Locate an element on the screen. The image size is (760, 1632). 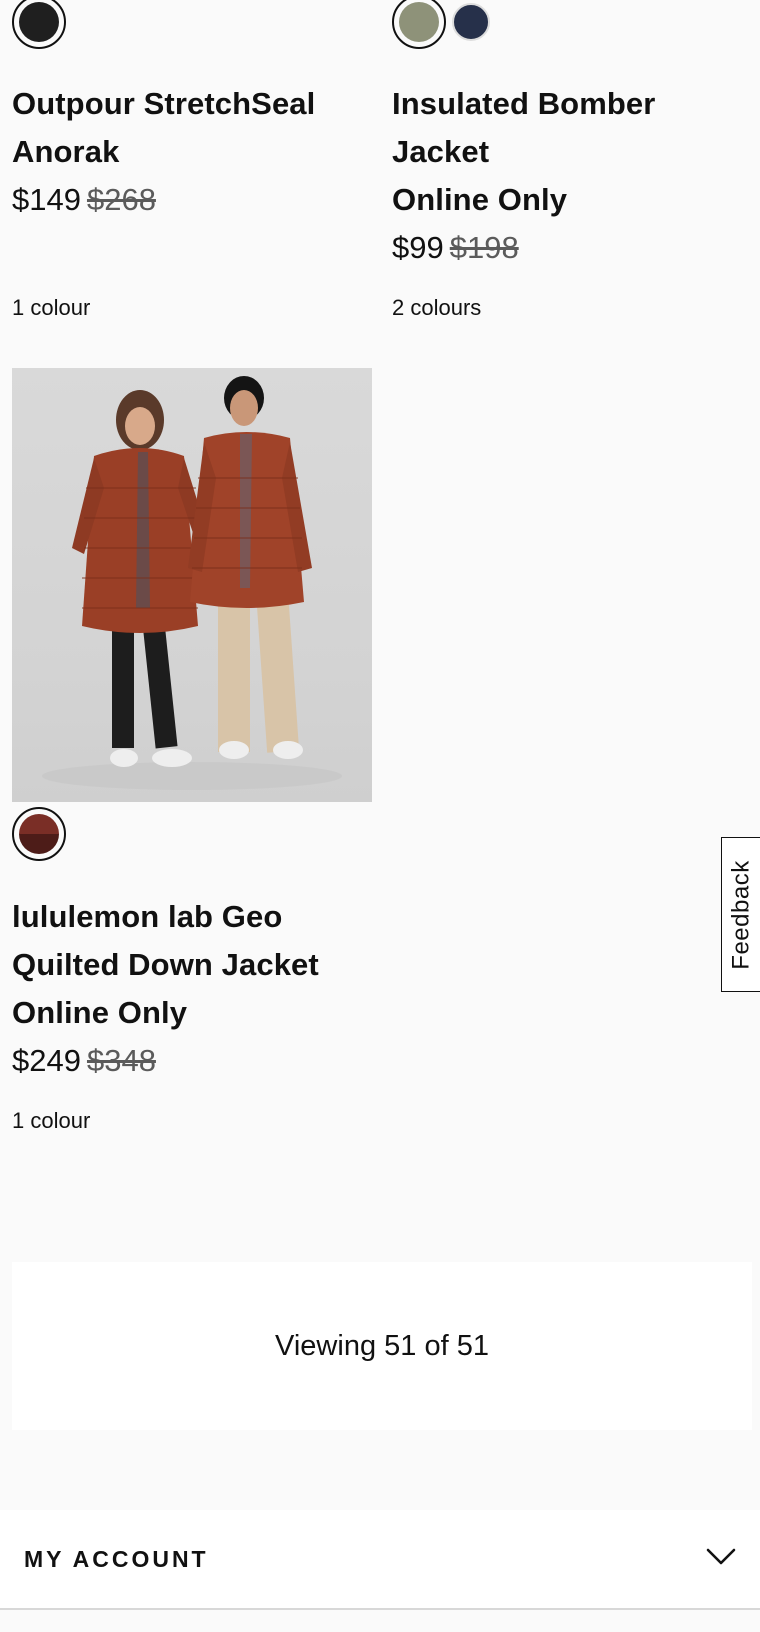
colour-swatch-sage is located at coordinates (419, 24).